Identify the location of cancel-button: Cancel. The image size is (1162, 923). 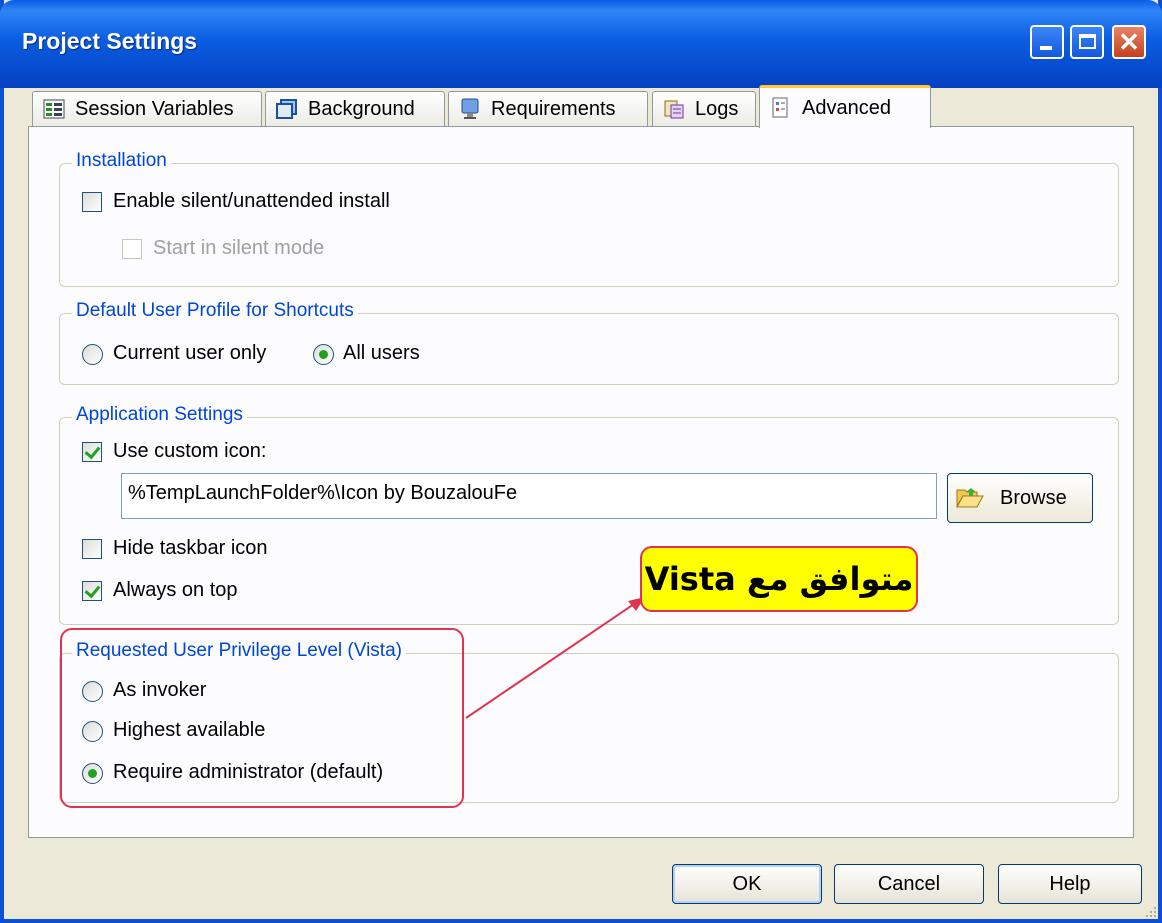
(909, 884).